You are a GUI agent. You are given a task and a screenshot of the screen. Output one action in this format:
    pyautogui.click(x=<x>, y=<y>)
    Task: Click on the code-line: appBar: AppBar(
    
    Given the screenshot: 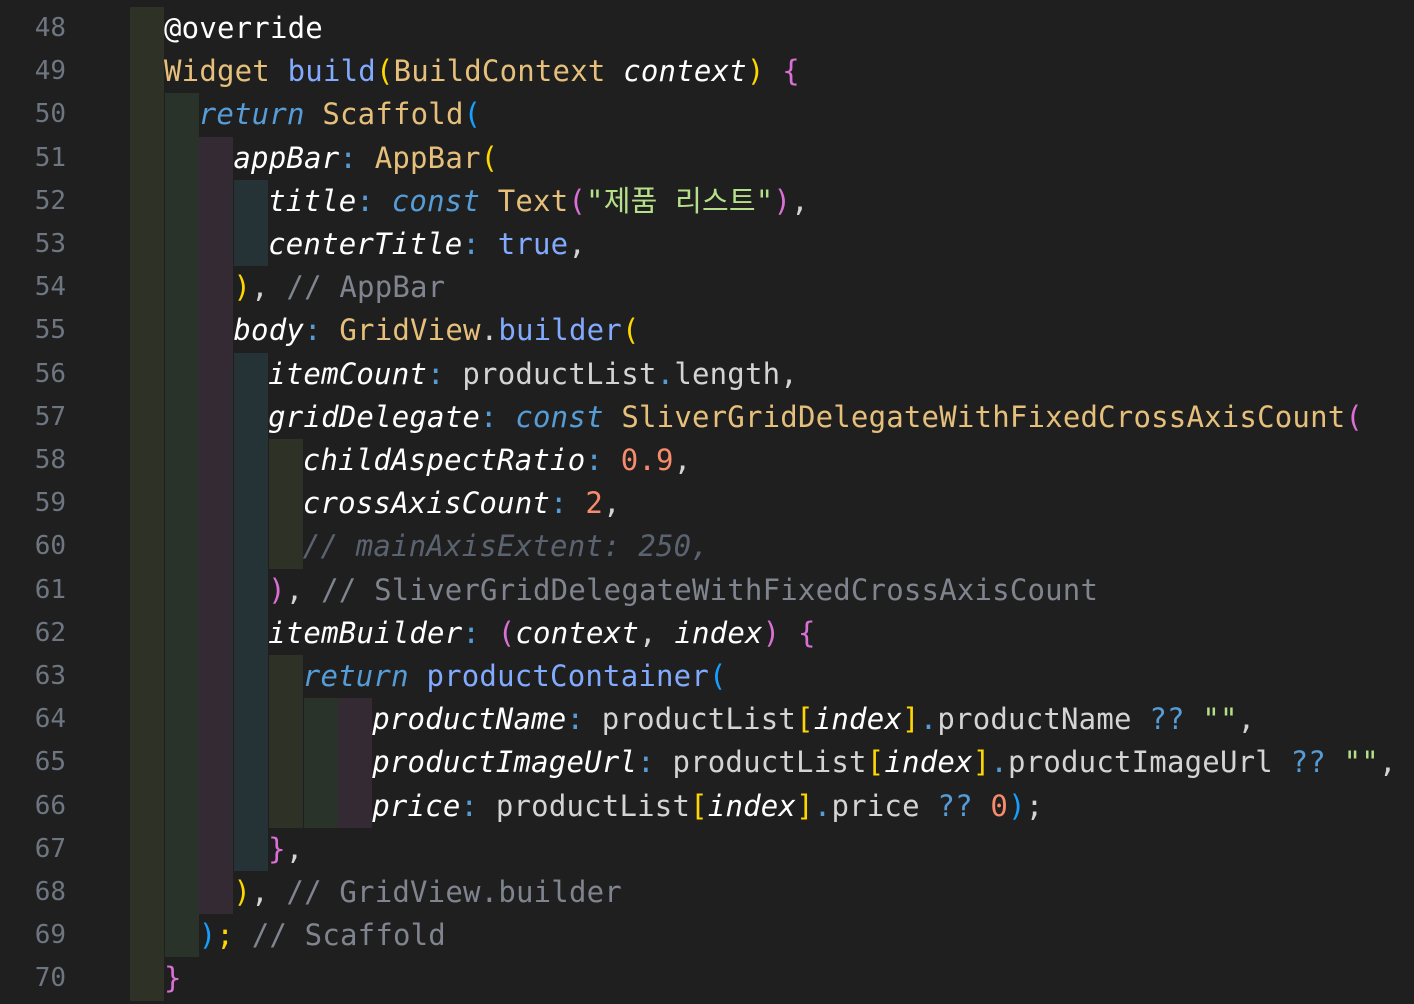 What is the action you would take?
    pyautogui.click(x=365, y=158)
    